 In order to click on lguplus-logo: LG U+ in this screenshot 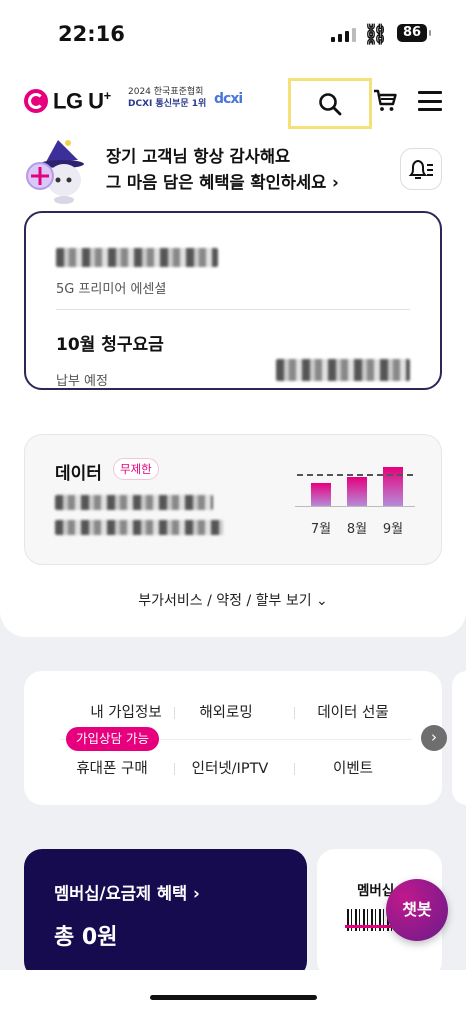, I will do `click(67, 101)`.